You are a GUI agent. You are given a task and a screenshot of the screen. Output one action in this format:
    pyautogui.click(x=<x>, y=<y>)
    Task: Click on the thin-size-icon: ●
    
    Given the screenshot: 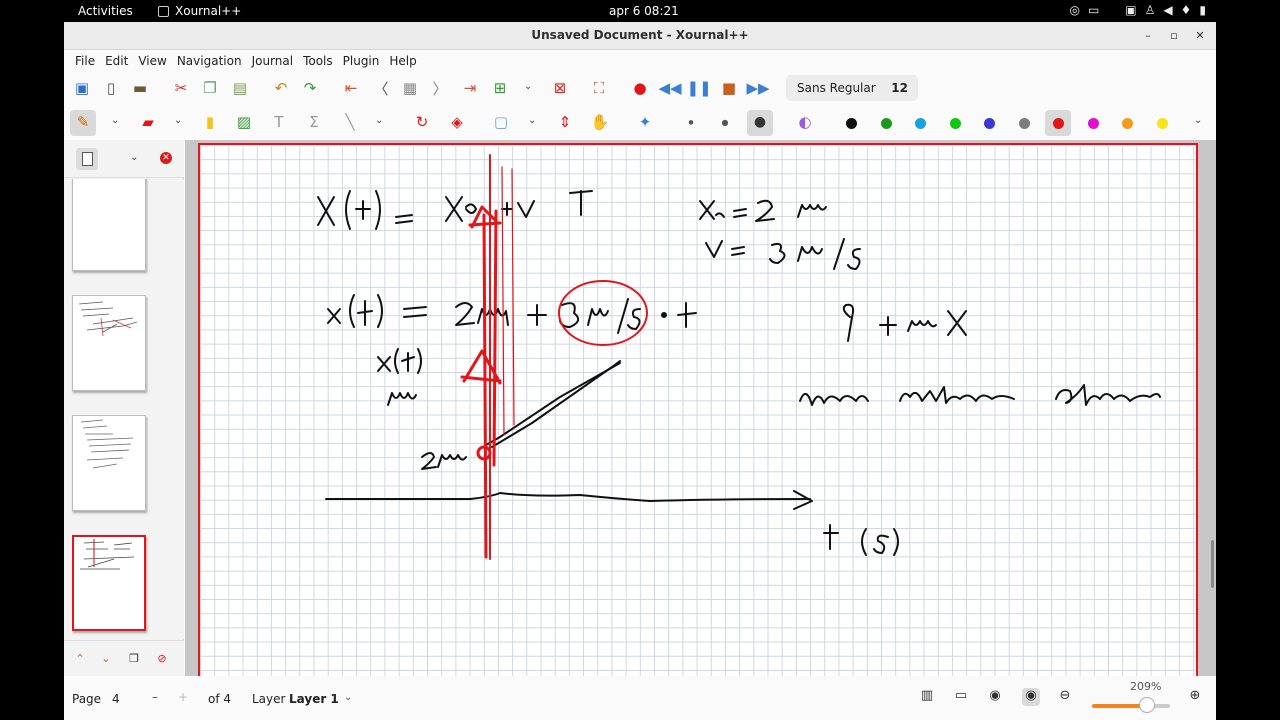 What is the action you would take?
    pyautogui.click(x=691, y=122)
    